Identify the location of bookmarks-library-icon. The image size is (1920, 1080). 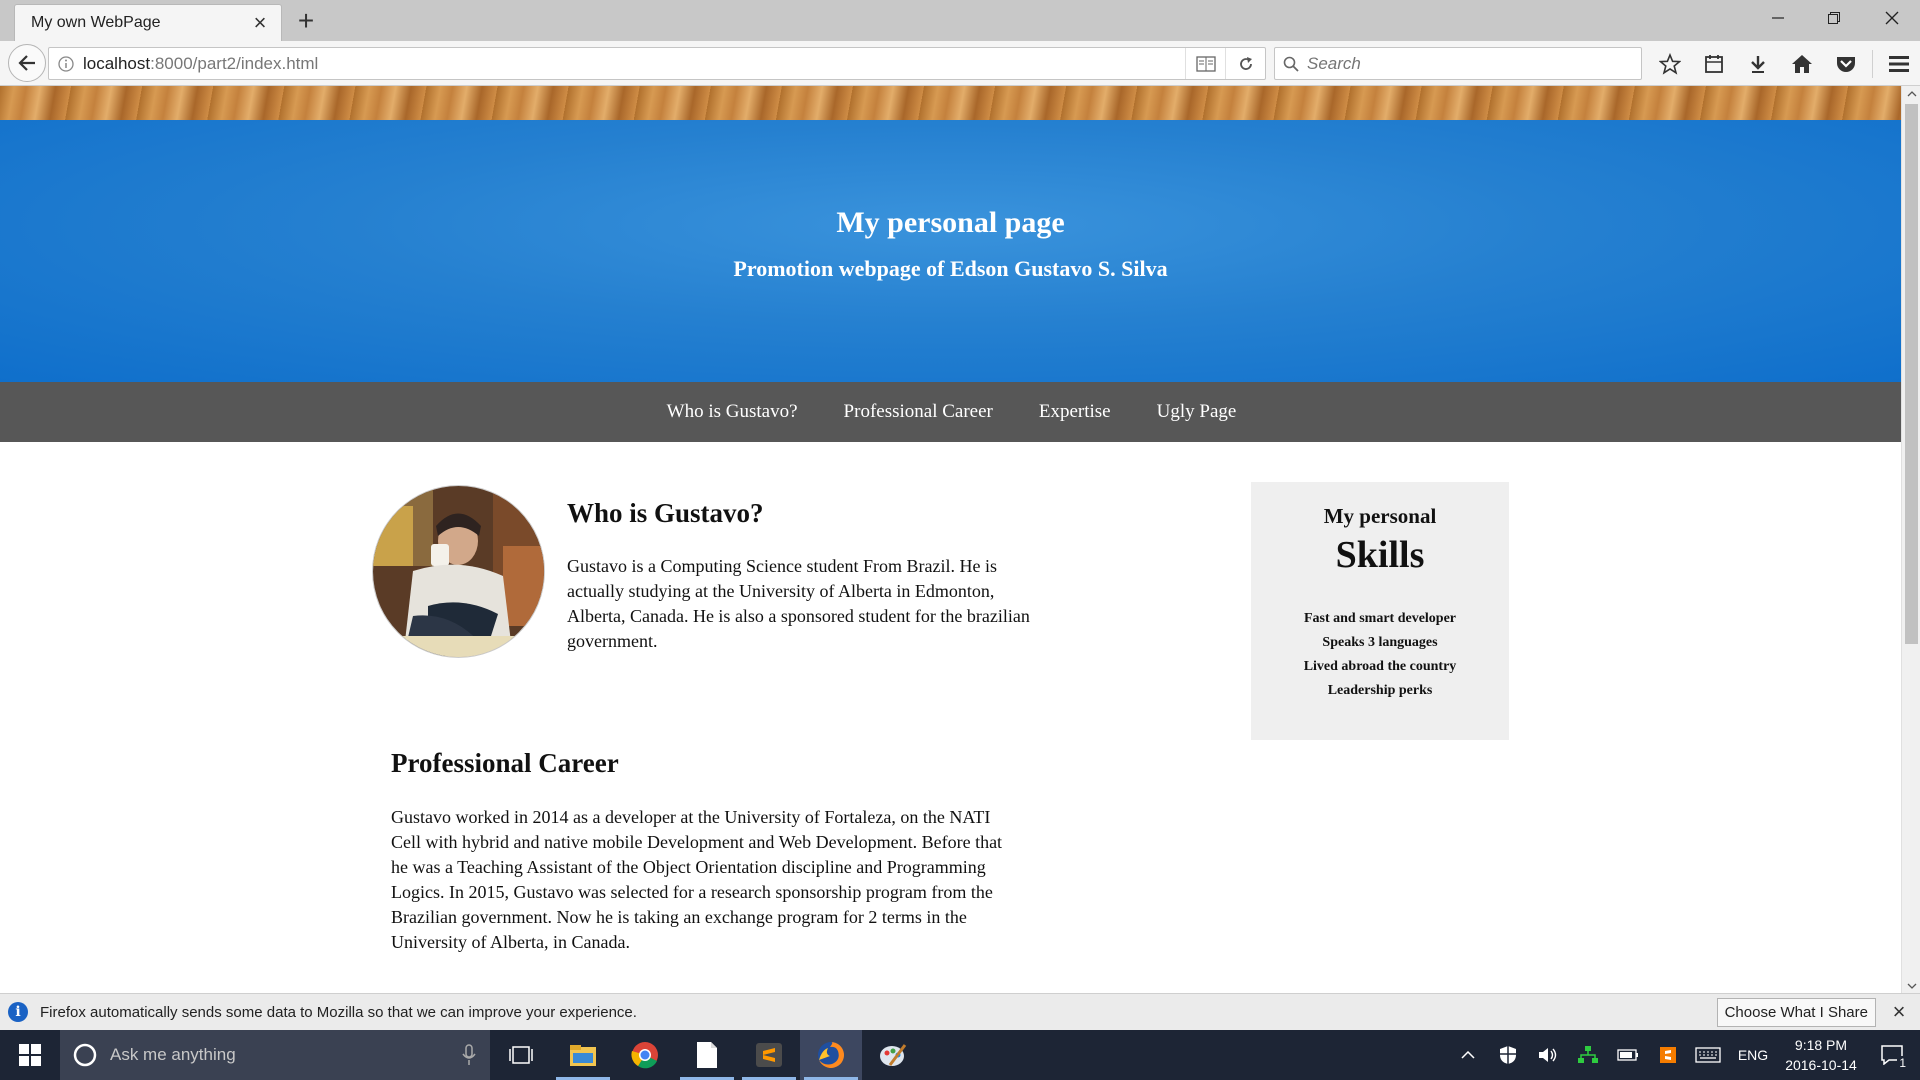
(1714, 64).